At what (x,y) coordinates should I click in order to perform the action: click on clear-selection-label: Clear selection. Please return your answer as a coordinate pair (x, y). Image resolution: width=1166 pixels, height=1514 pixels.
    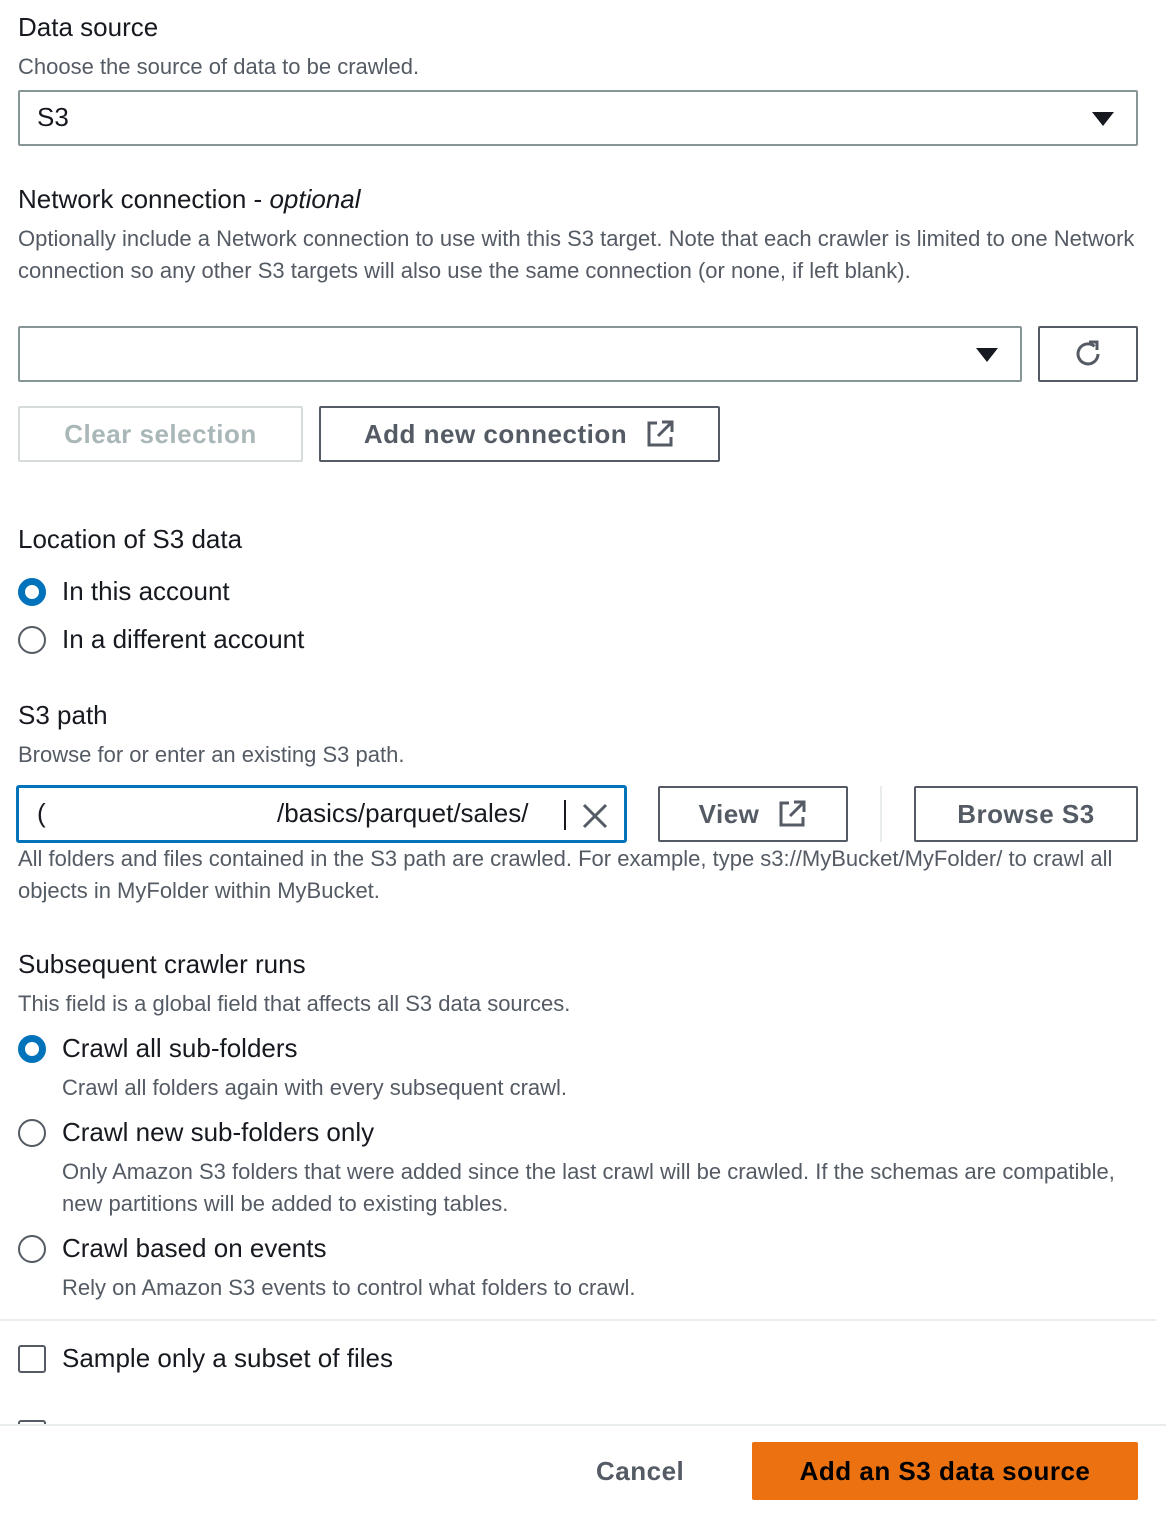
    Looking at the image, I should click on (160, 433).